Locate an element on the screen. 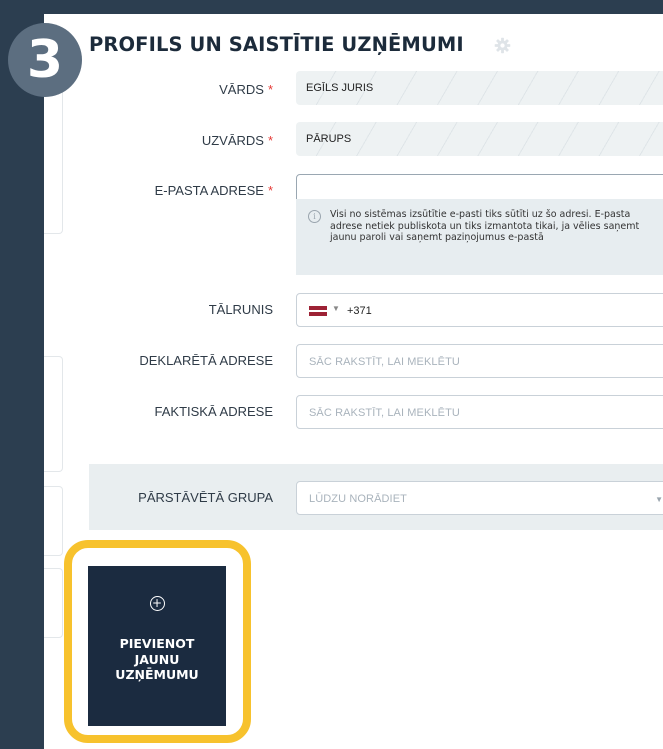  declared-address-label: DEKLARĒTĀ ADRESE is located at coordinates (206, 360).